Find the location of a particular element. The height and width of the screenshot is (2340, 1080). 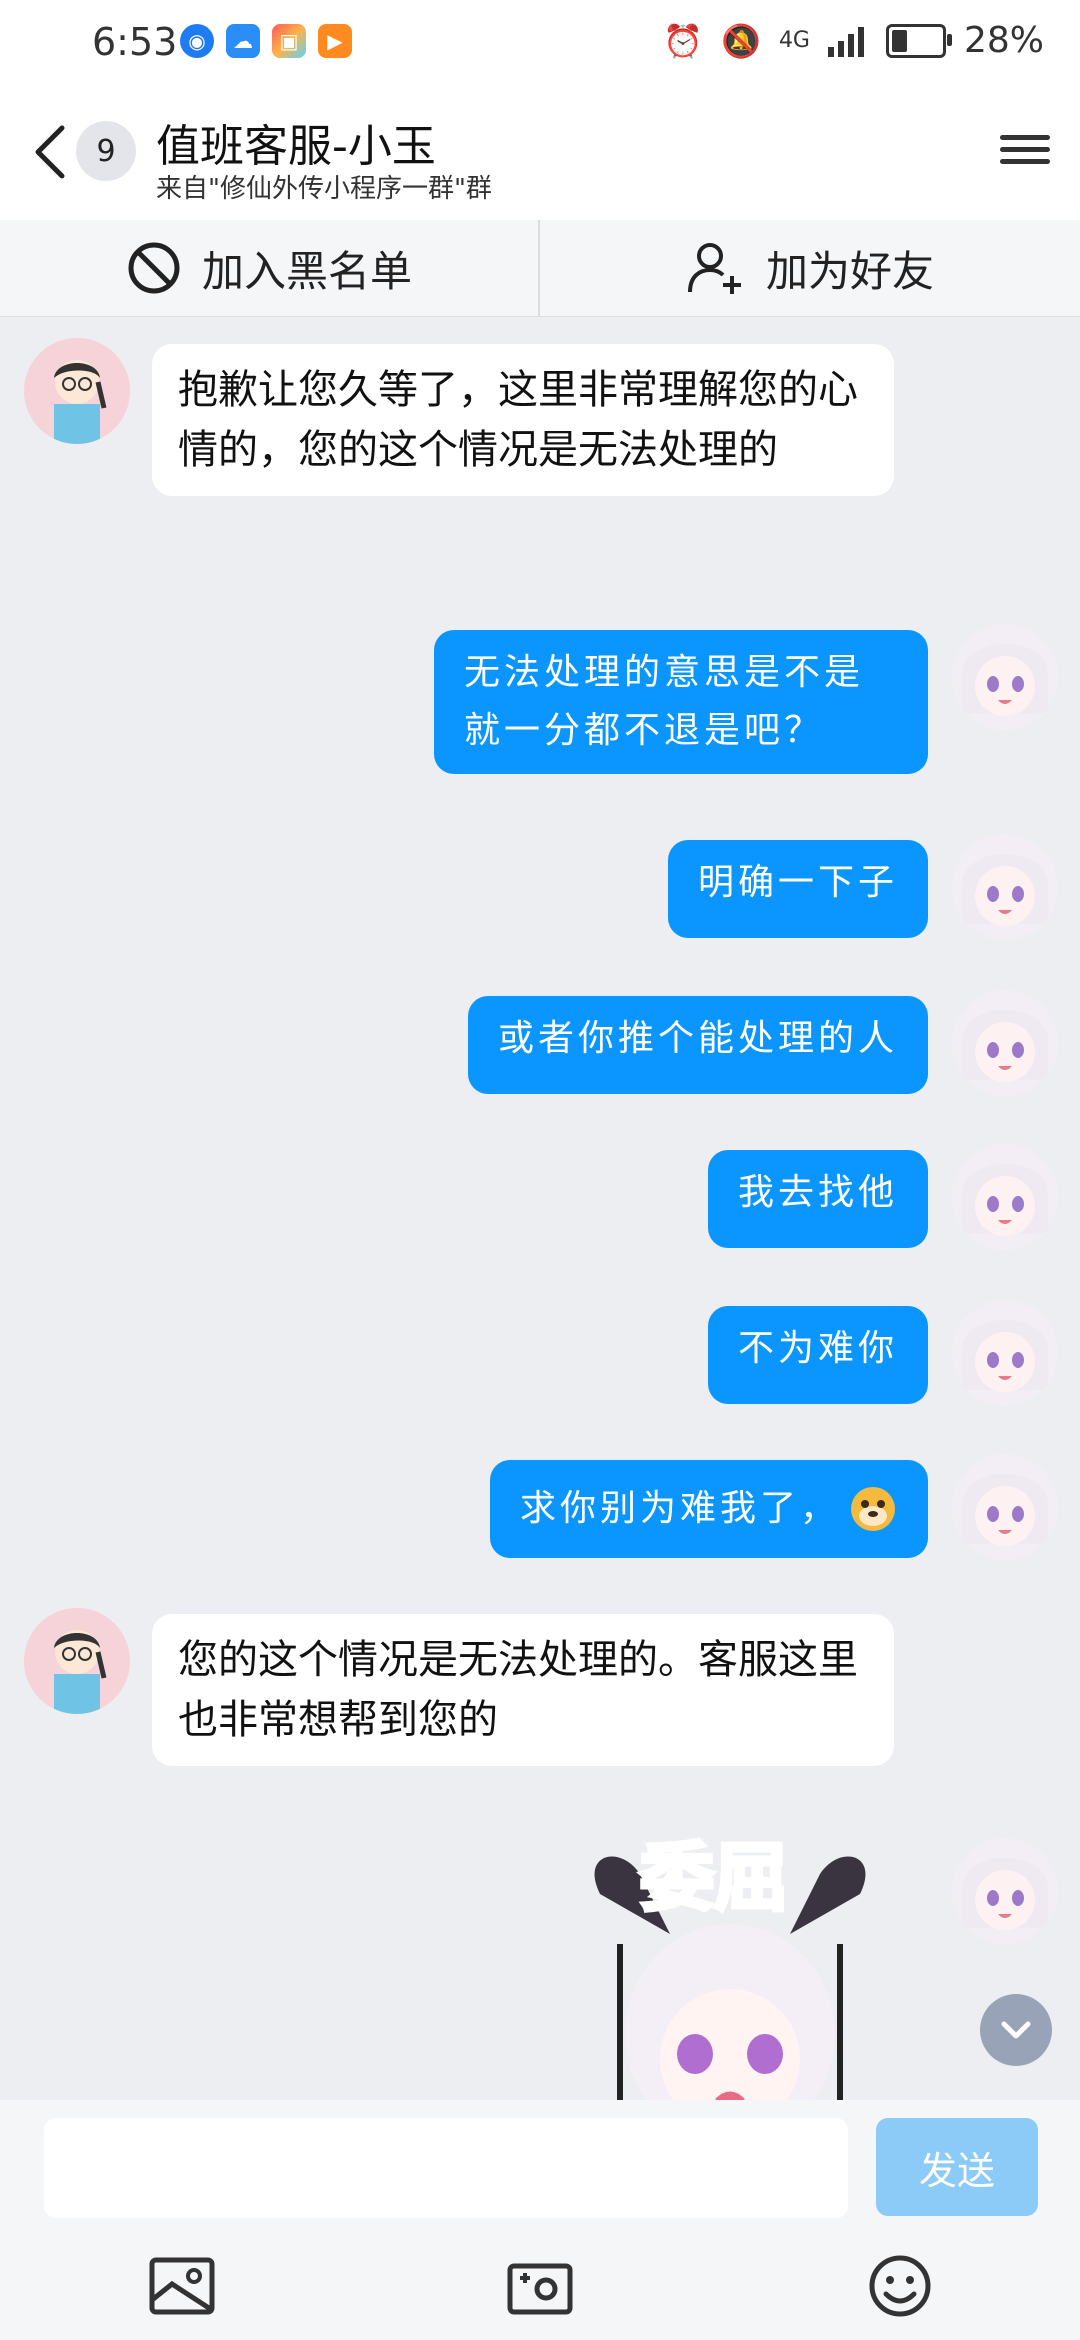

back-arrow-icon is located at coordinates (50, 152).